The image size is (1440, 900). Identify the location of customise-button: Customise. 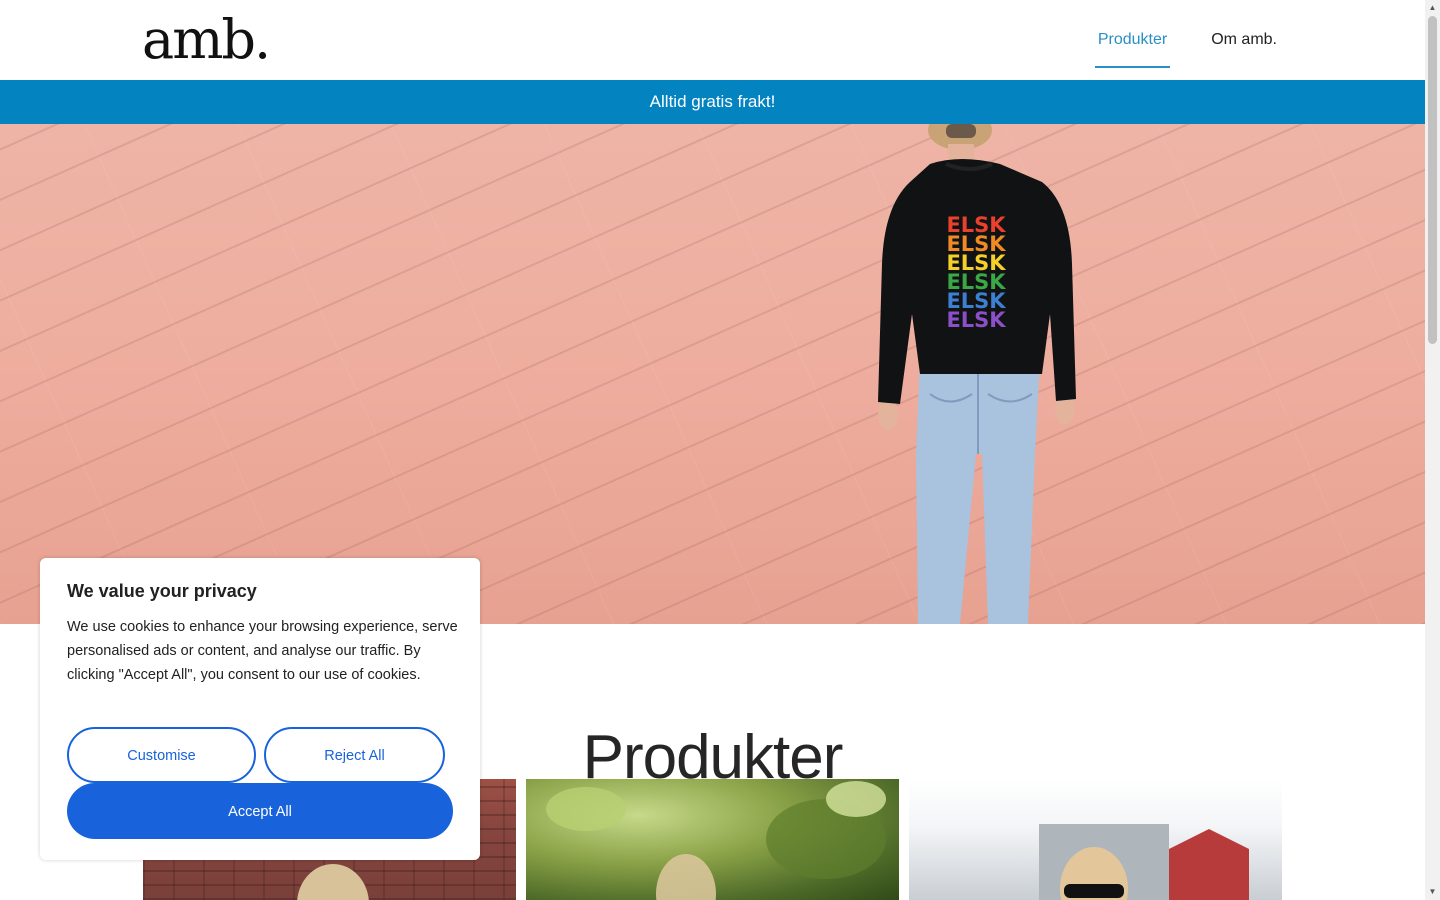
(161, 755).